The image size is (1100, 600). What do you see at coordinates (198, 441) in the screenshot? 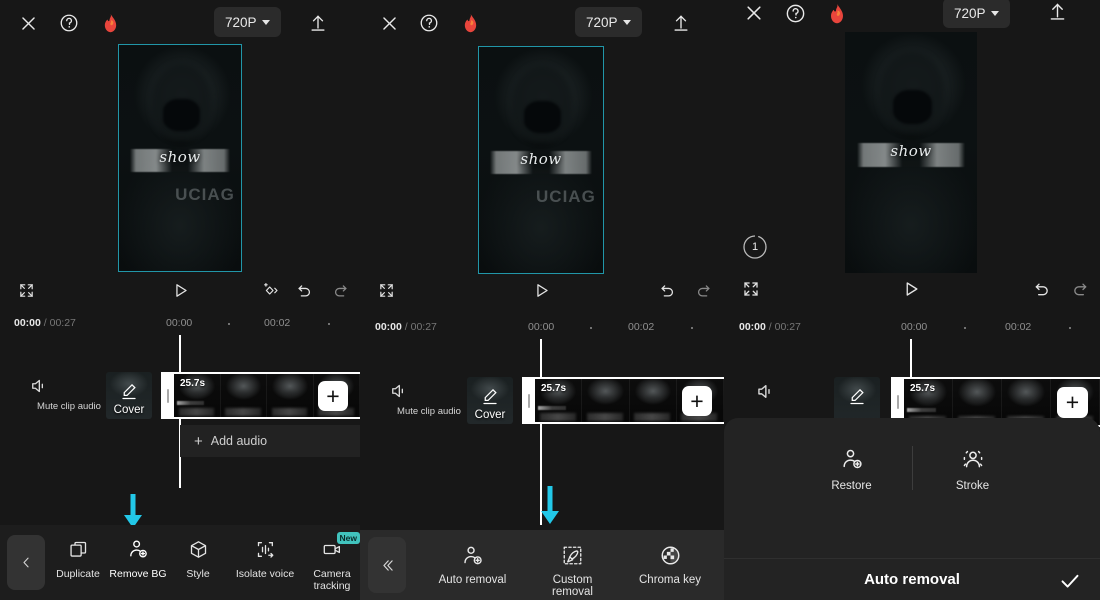
I see `plus-icon: +` at bounding box center [198, 441].